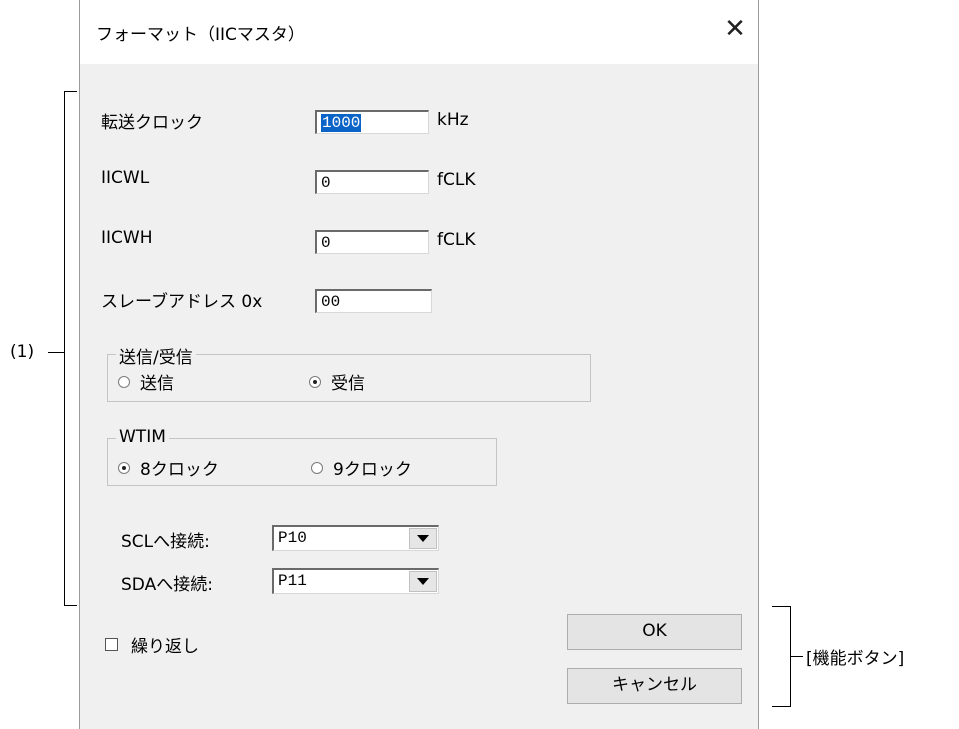  I want to click on sda-dropdown-button, so click(423, 581).